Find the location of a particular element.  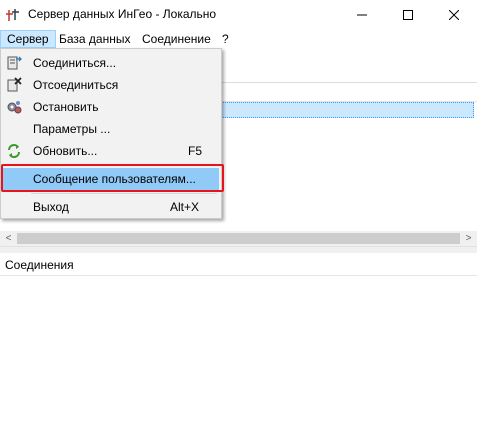

annotation-highlight-box is located at coordinates (112, 178).